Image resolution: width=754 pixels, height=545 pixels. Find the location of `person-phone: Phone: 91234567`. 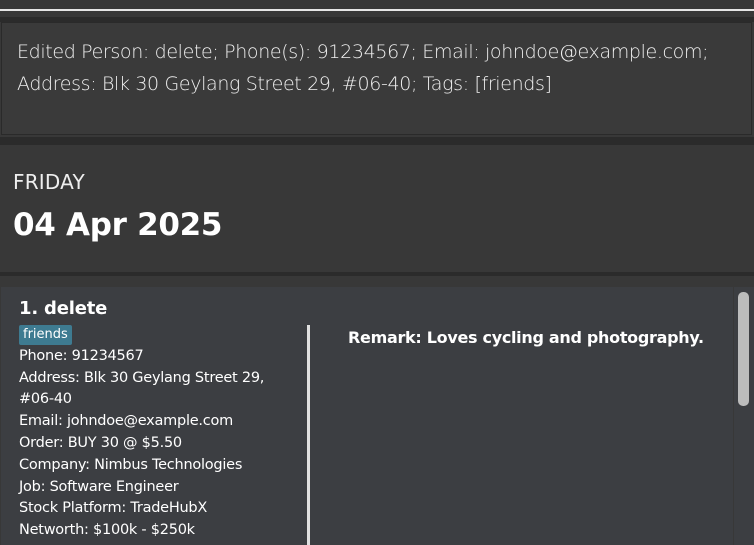

person-phone: Phone: 91234567 is located at coordinates (81, 356).